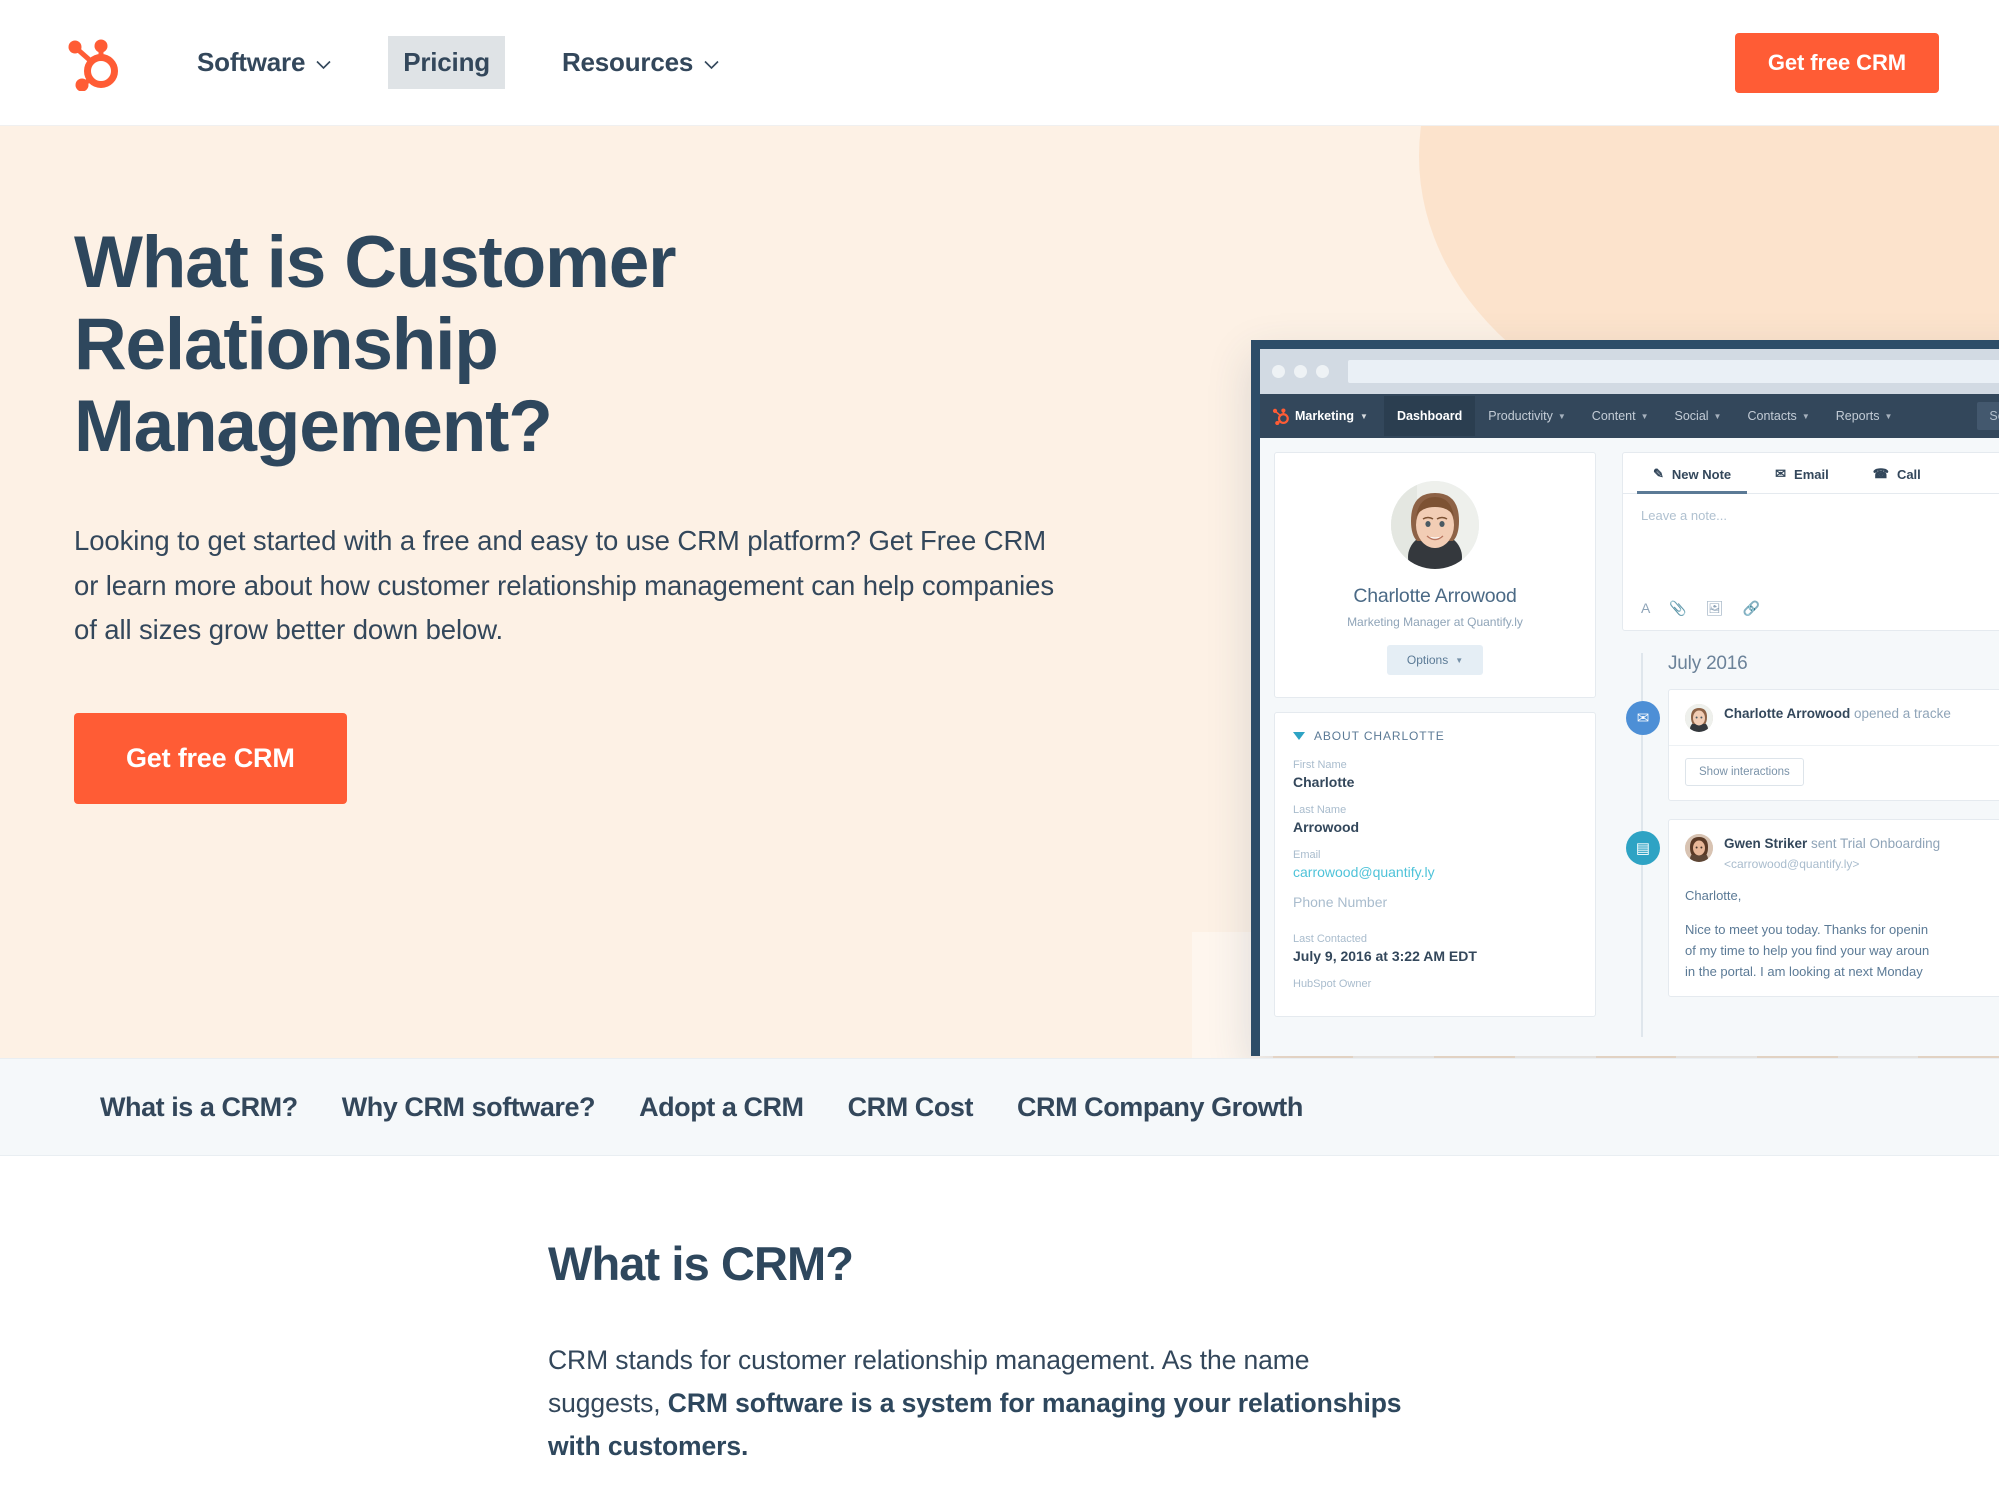  Describe the element at coordinates (1435, 596) in the screenshot. I see `contact-name: Charlotte Arrowood` at that location.